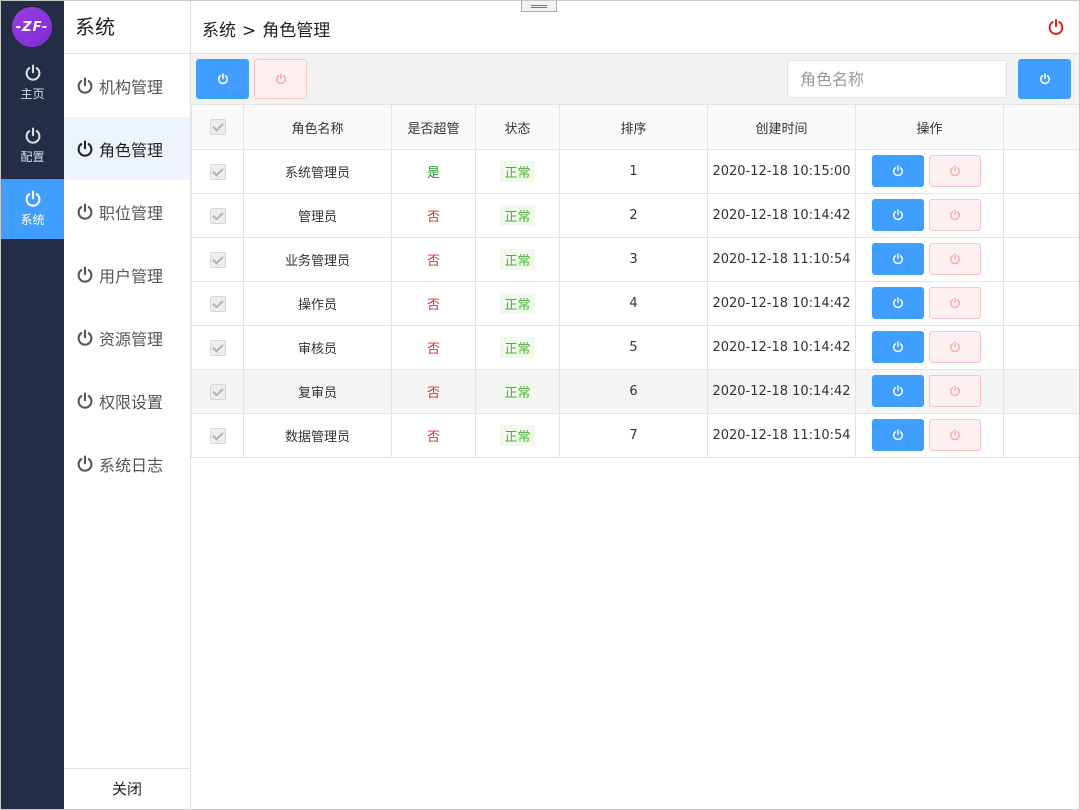 Image resolution: width=1080 pixels, height=810 pixels. Describe the element at coordinates (127, 85) in the screenshot. I see `submenu-item: 机构管理` at that location.